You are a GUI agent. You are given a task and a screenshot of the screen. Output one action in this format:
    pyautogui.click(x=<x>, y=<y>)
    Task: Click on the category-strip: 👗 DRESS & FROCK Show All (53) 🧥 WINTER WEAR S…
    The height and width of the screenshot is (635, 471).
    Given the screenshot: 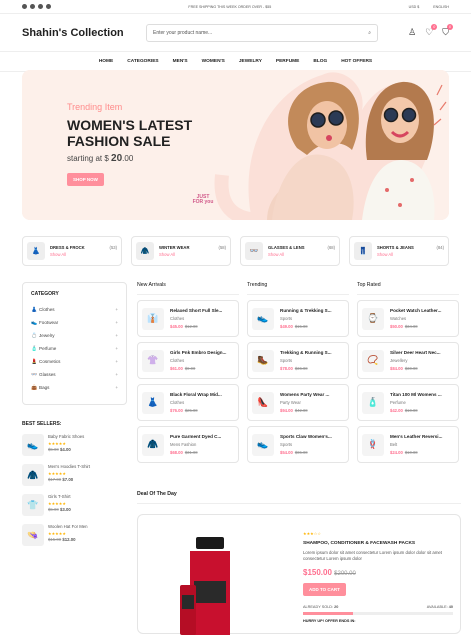 What is the action you would take?
    pyautogui.click(x=235, y=251)
    